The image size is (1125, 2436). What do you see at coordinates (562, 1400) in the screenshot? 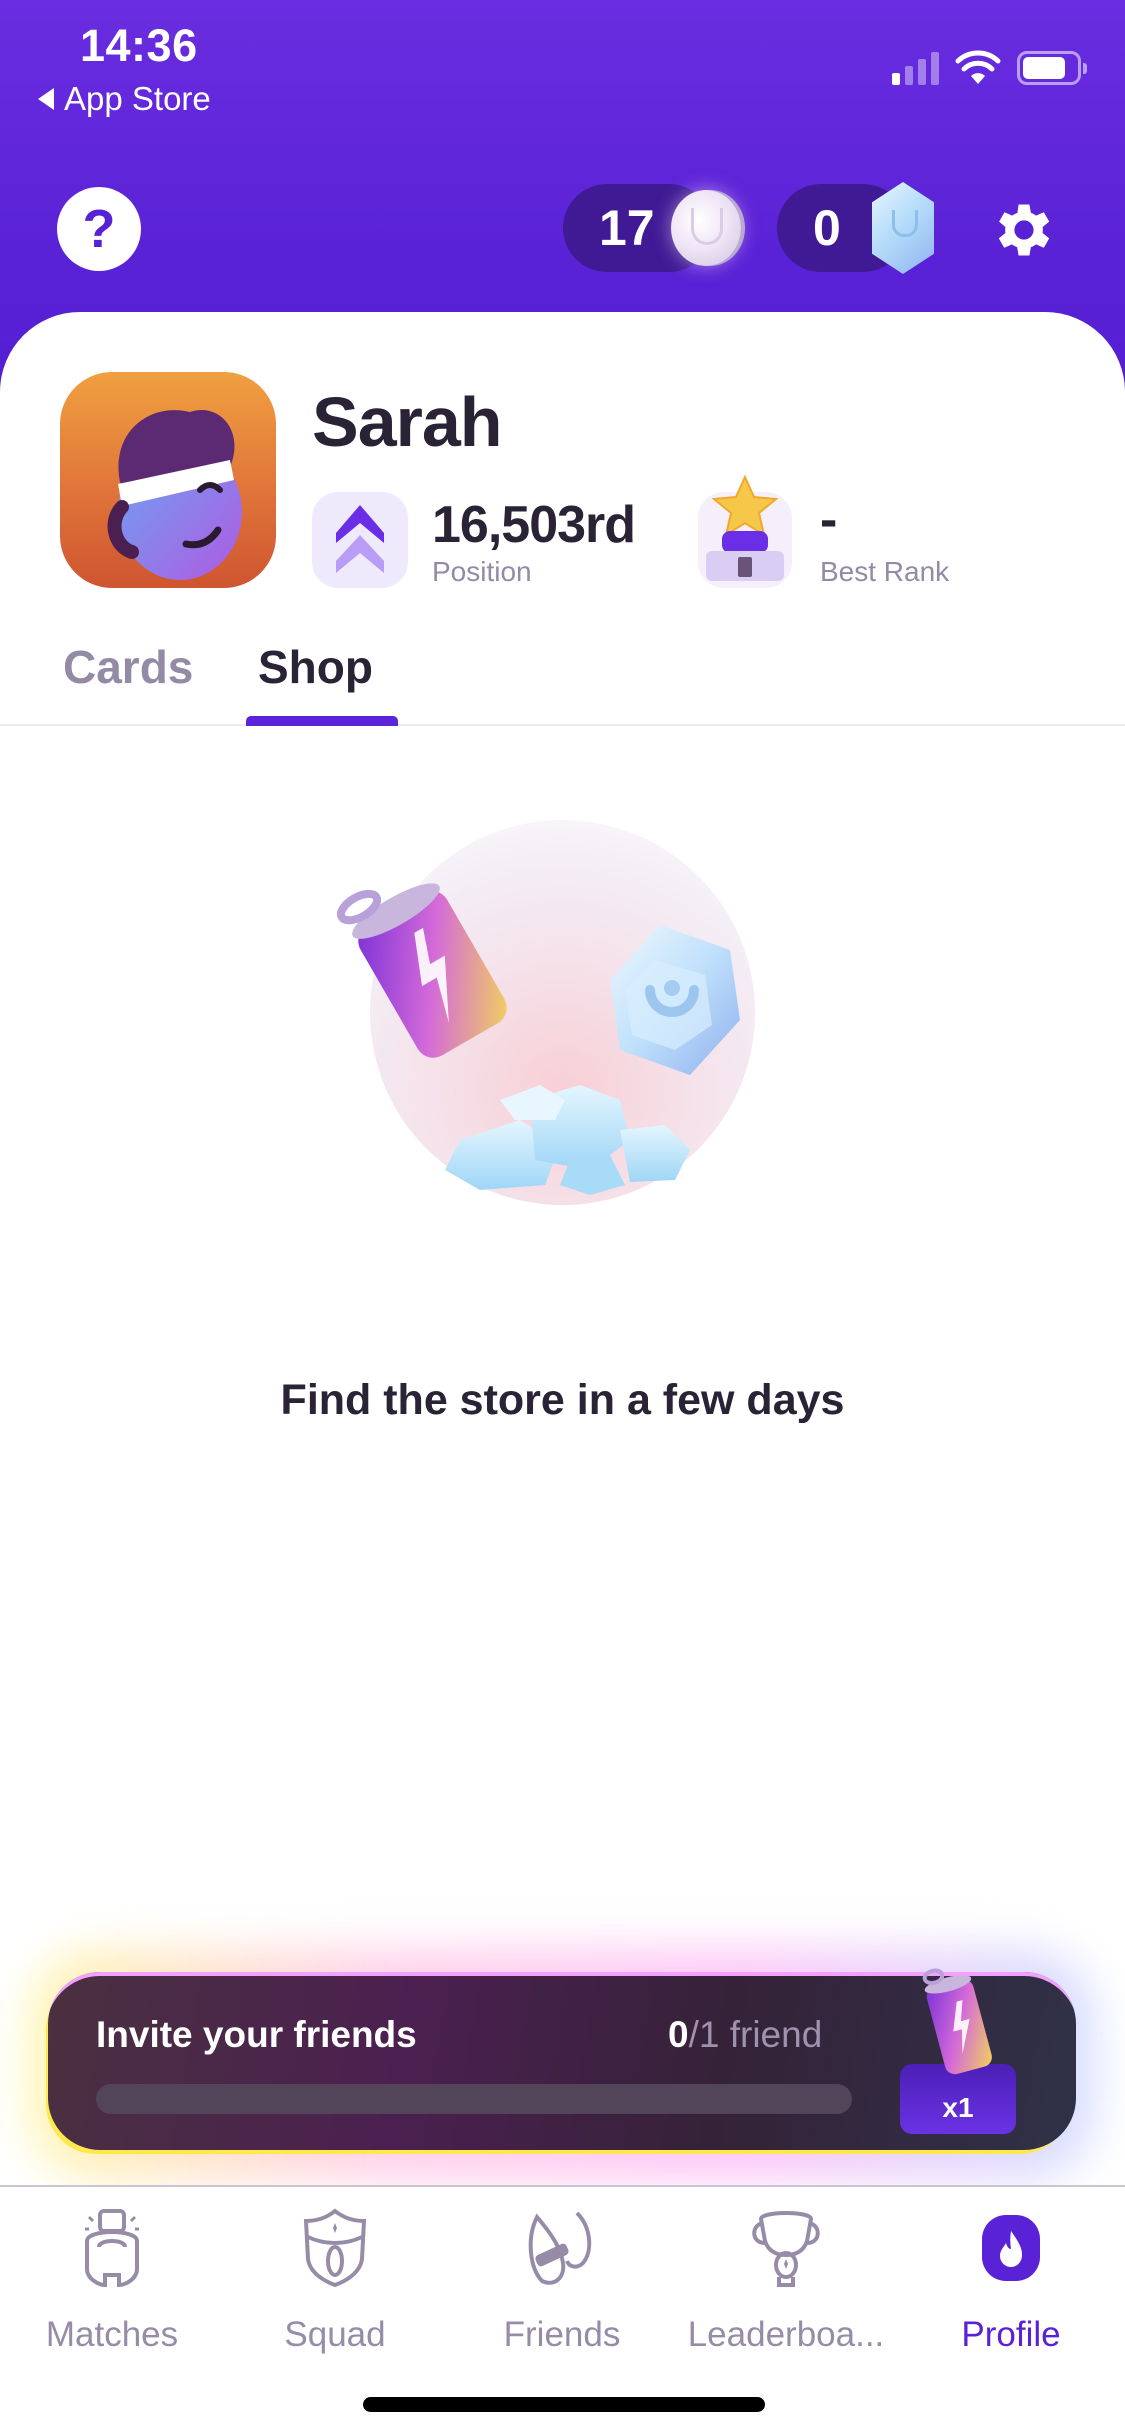
I see `shop-empty-message: Find the store in a few days` at bounding box center [562, 1400].